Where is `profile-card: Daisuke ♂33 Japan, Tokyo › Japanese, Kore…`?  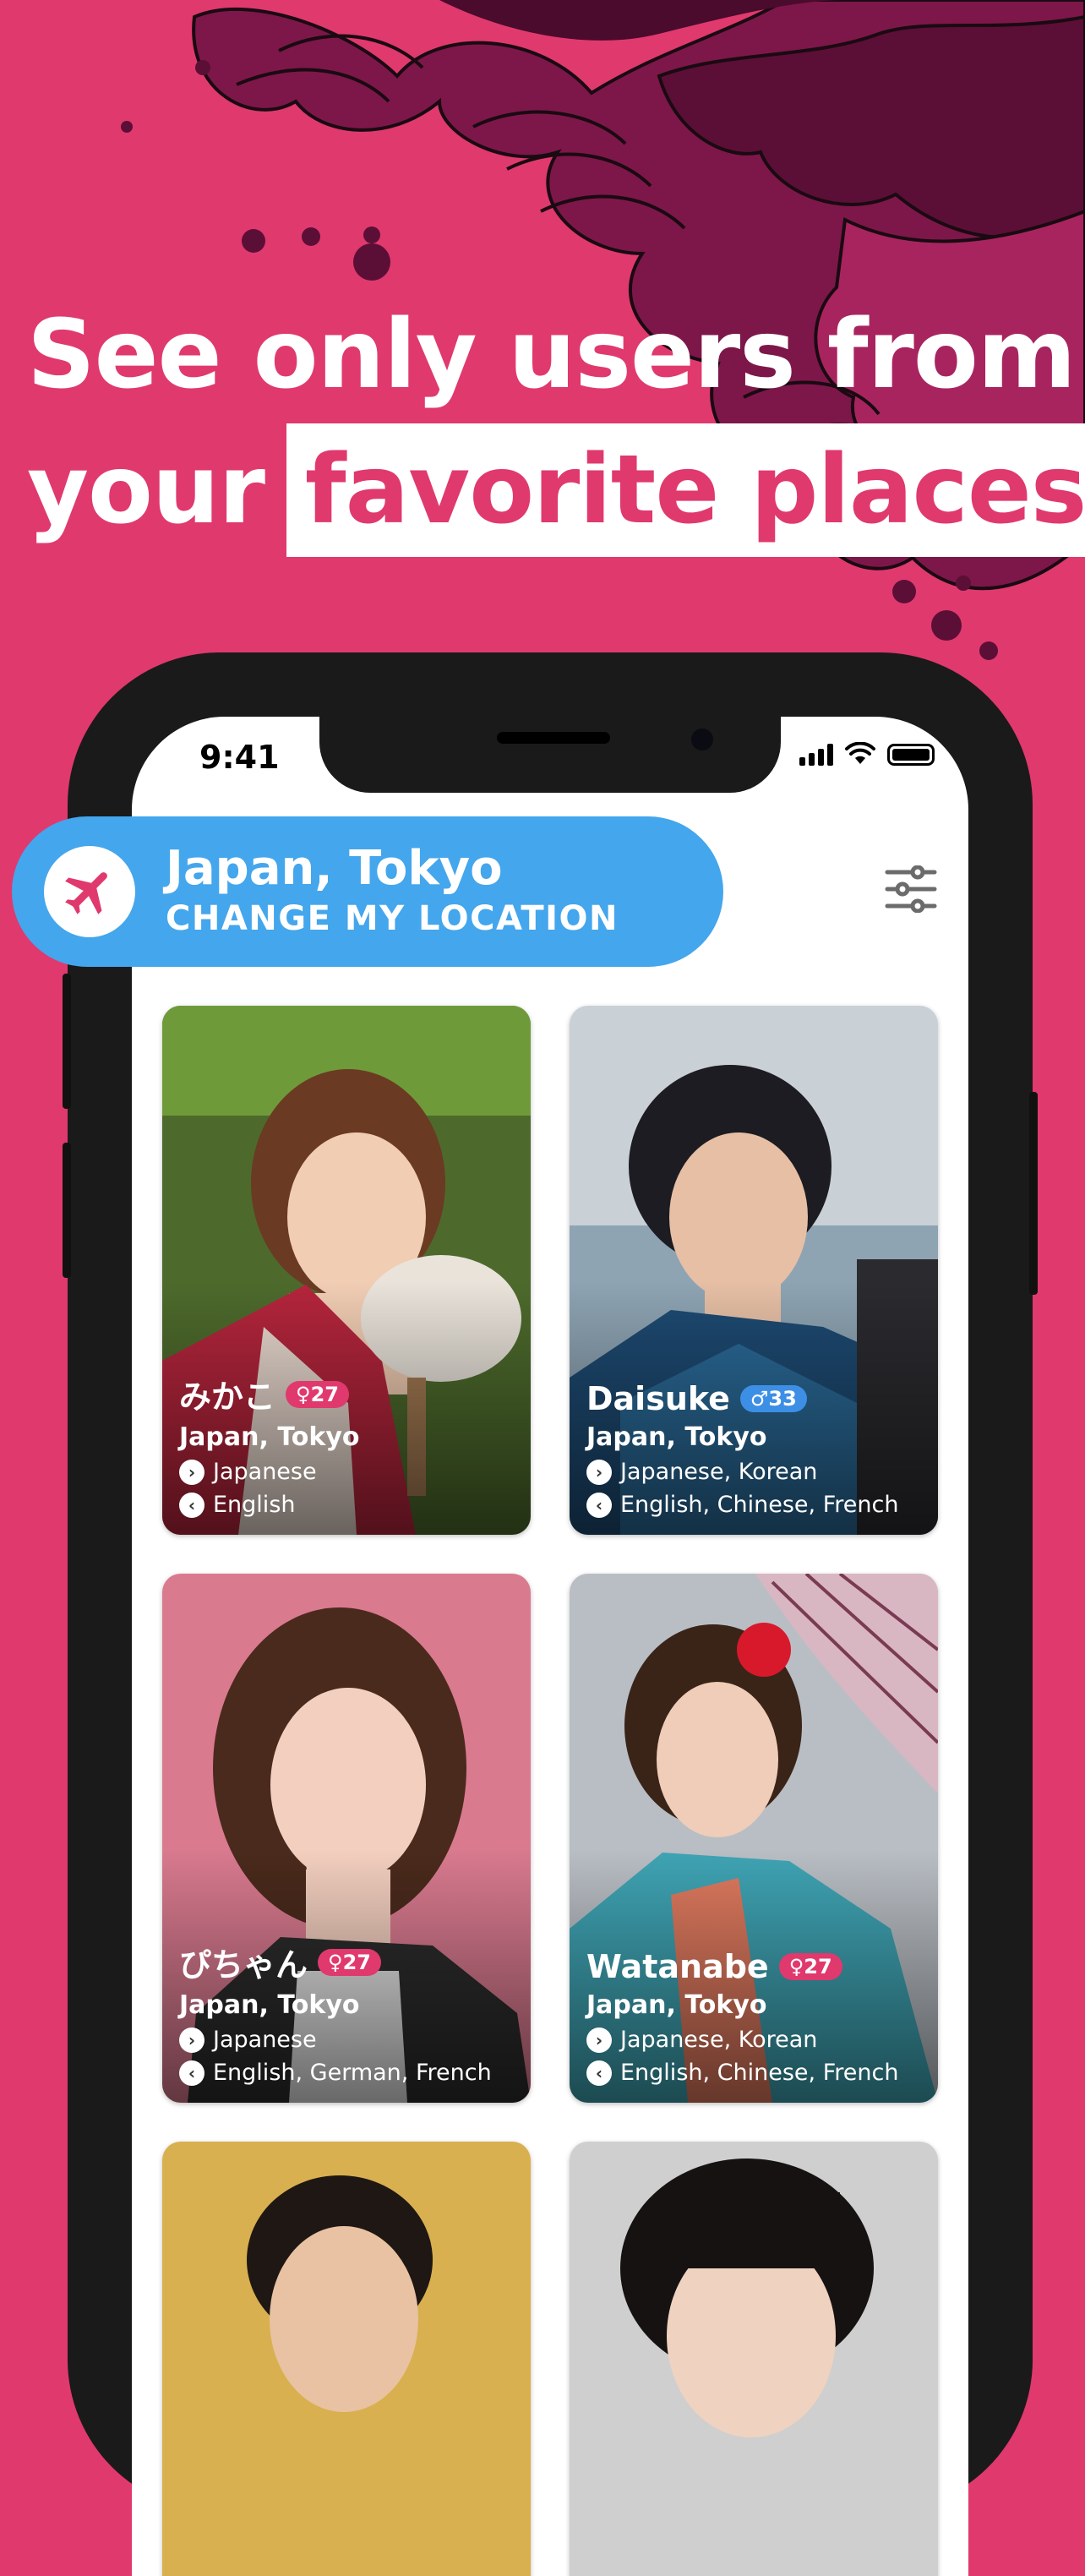
profile-card: Daisuke ♂33 Japan, Tokyo › Japanese, Kore… is located at coordinates (754, 1270).